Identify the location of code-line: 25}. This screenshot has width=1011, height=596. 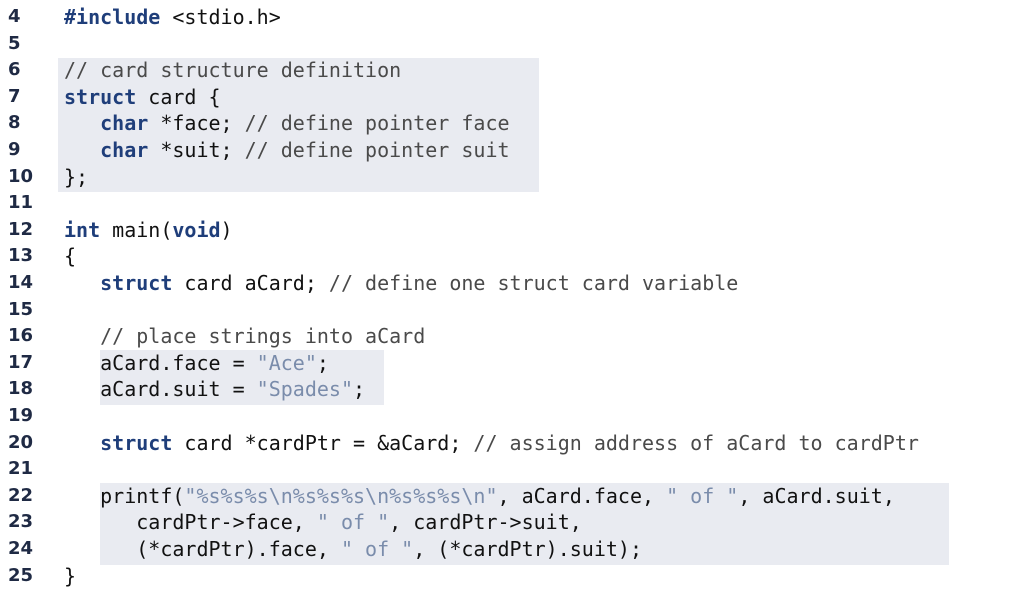
(505, 576).